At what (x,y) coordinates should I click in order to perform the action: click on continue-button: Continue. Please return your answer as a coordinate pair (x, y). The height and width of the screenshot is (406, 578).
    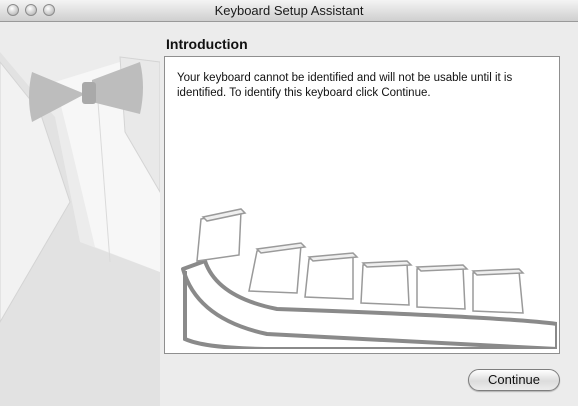
    Looking at the image, I should click on (514, 380).